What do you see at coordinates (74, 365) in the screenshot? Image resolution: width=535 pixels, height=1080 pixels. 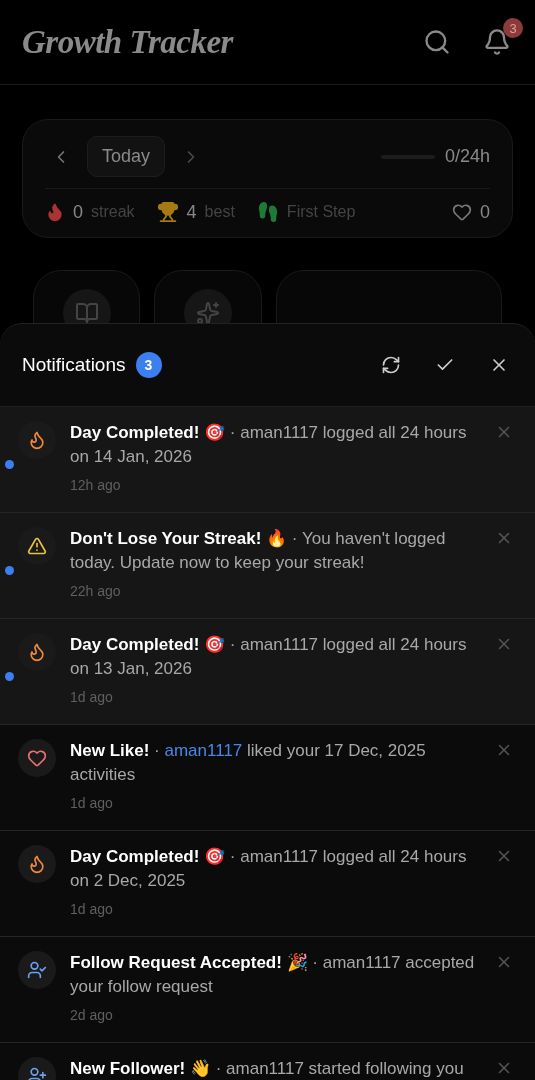 I see `panel-title: Notifications` at bounding box center [74, 365].